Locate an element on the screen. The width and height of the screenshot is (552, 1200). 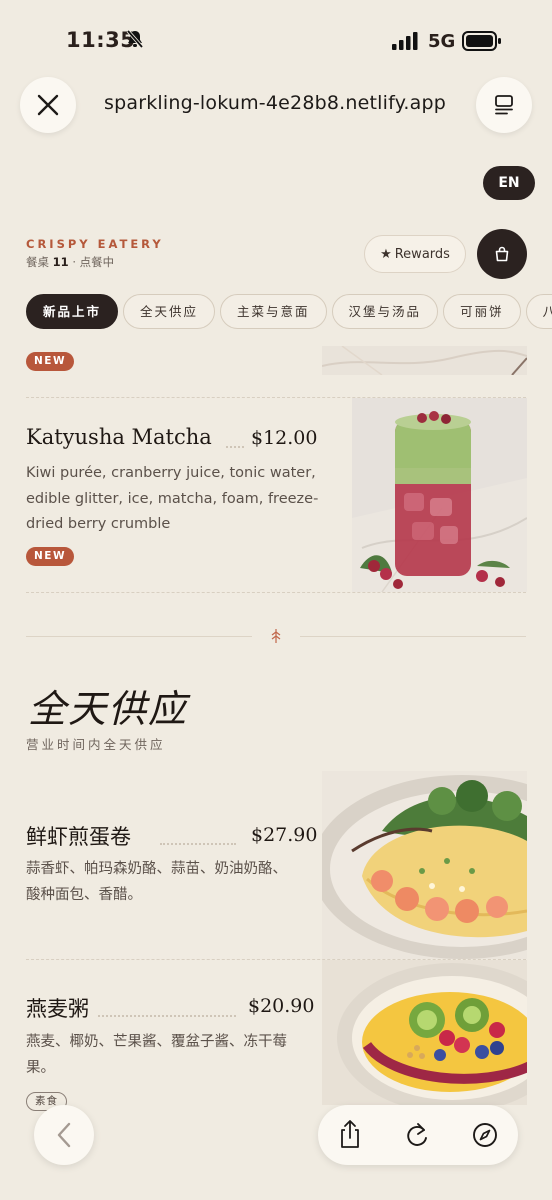
close-icon is located at coordinates (48, 105).